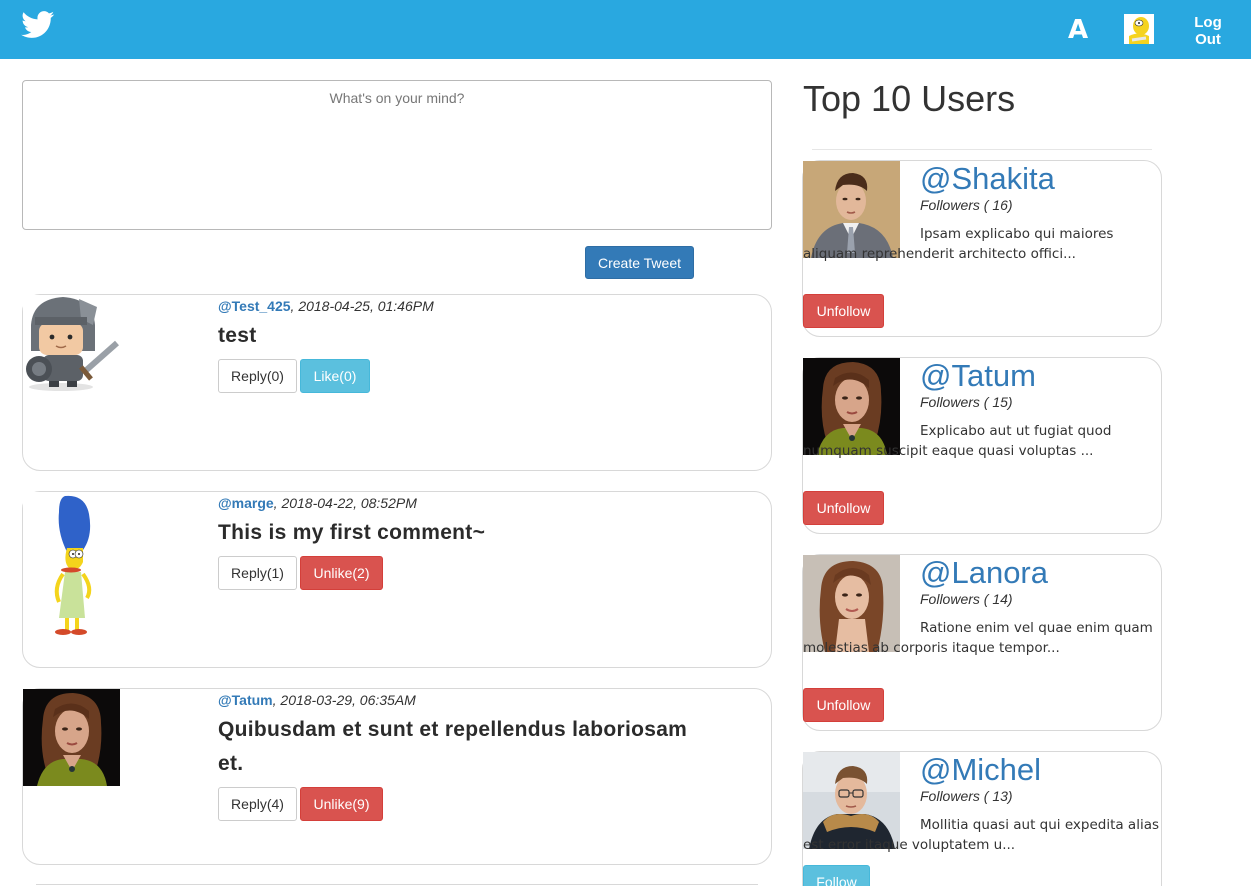 The image size is (1251, 886). I want to click on top-users-title: Top 10 Users, so click(909, 98).